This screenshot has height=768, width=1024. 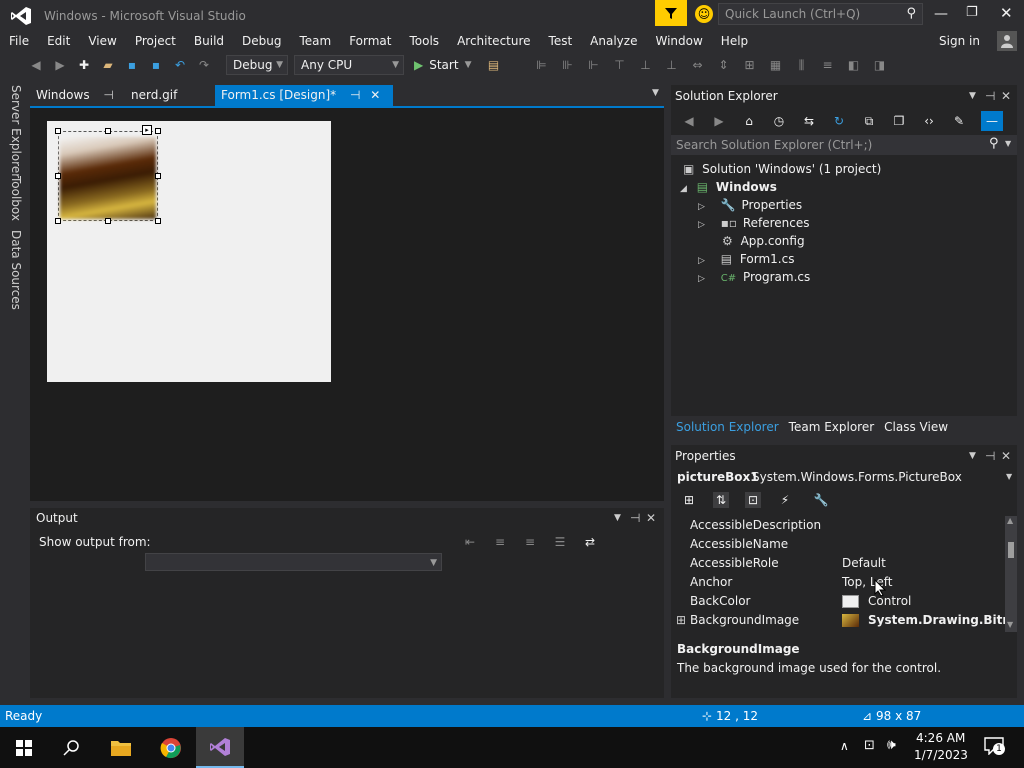 I want to click on attach-icon: ▤, so click(x=493, y=65).